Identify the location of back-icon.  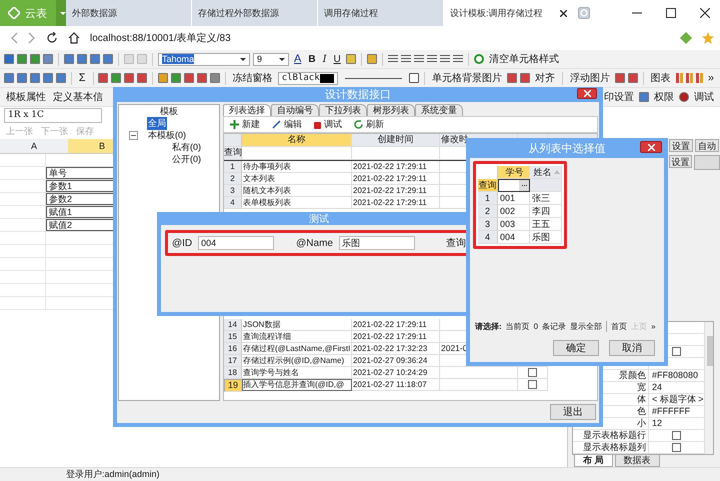
(14, 38).